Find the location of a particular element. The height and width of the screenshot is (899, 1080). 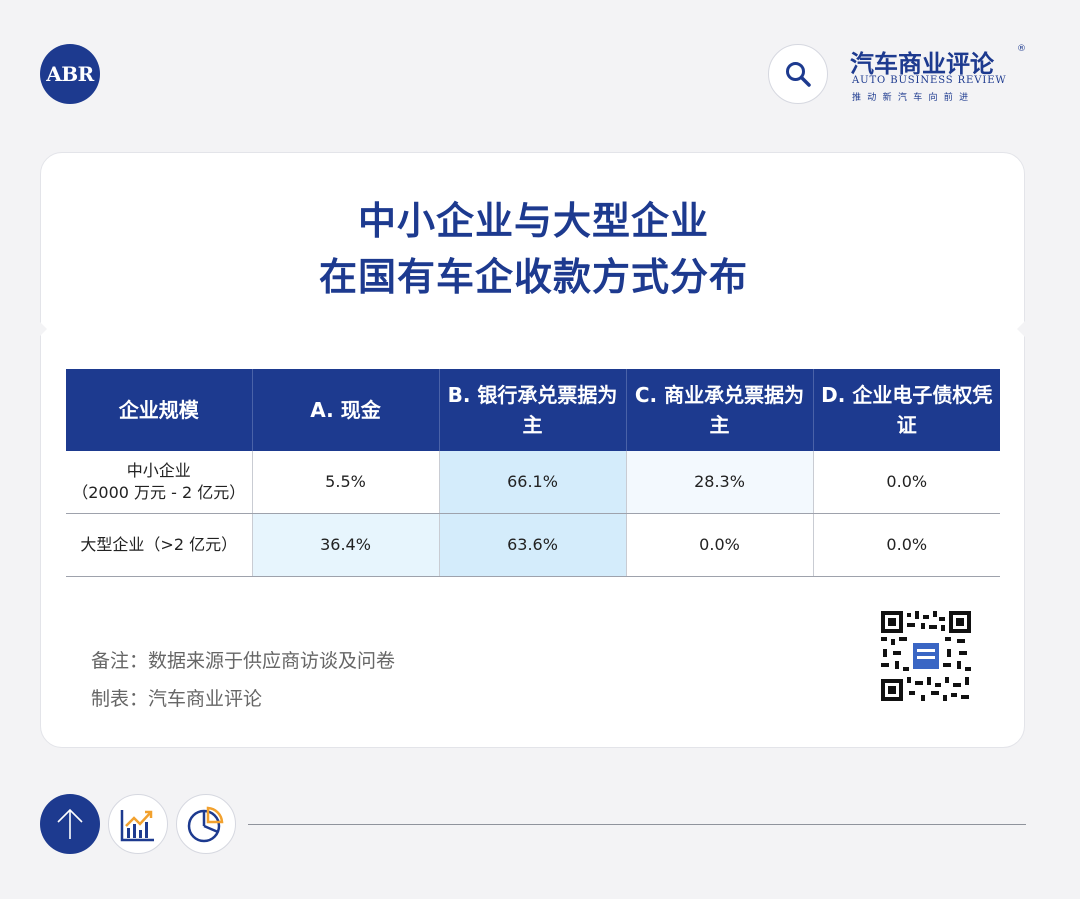

brand-english-name: AUTO BUSINESS REVIEW is located at coordinates (929, 80).